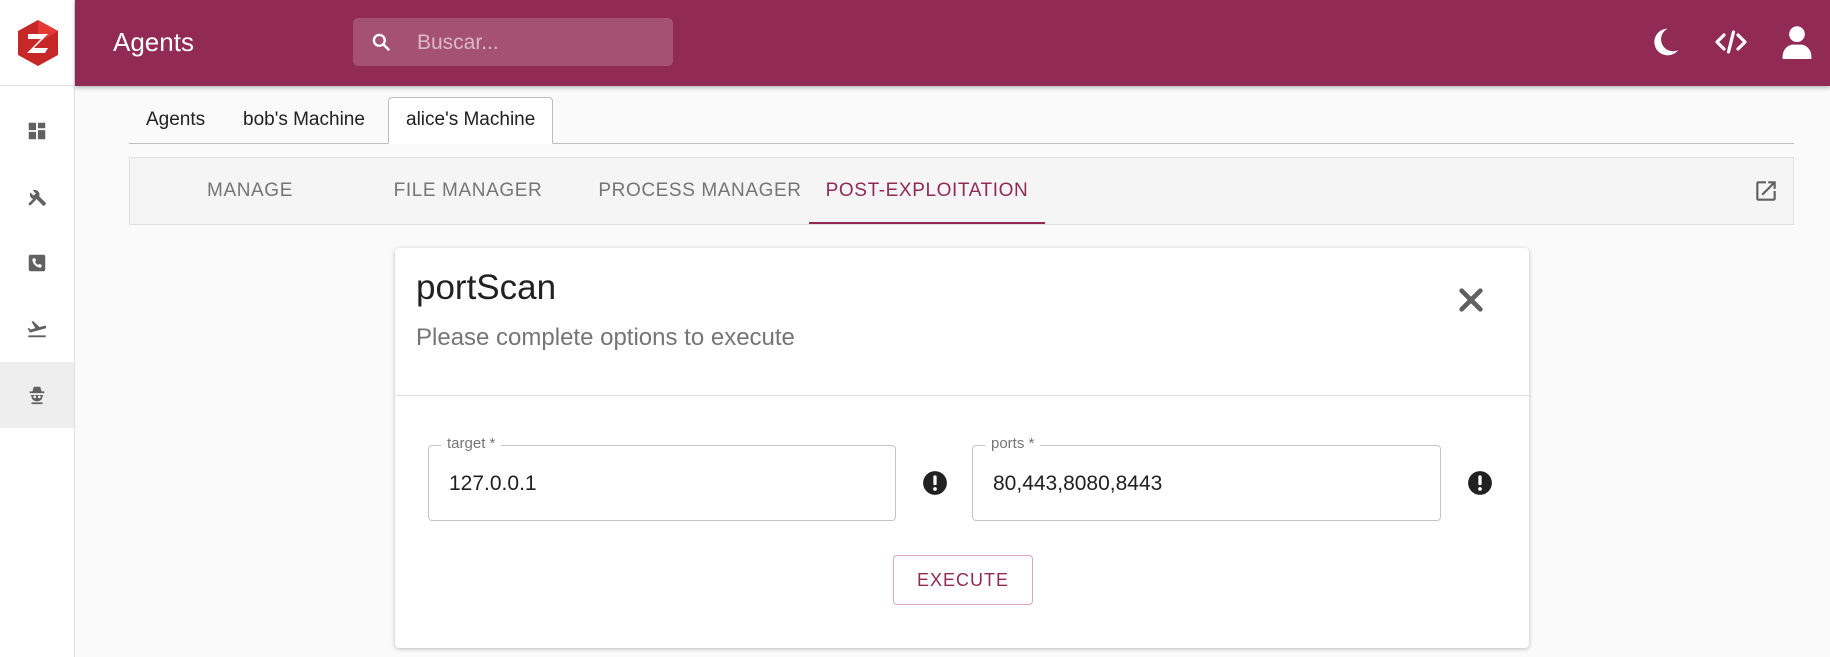  I want to click on plane-takeoff-icon, so click(37, 329).